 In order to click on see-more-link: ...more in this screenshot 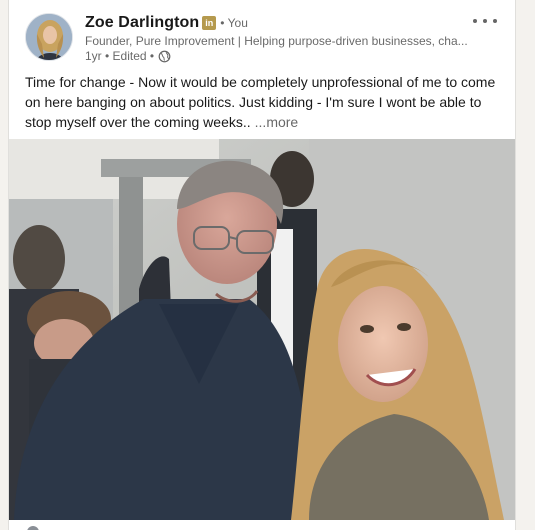, I will do `click(277, 122)`.